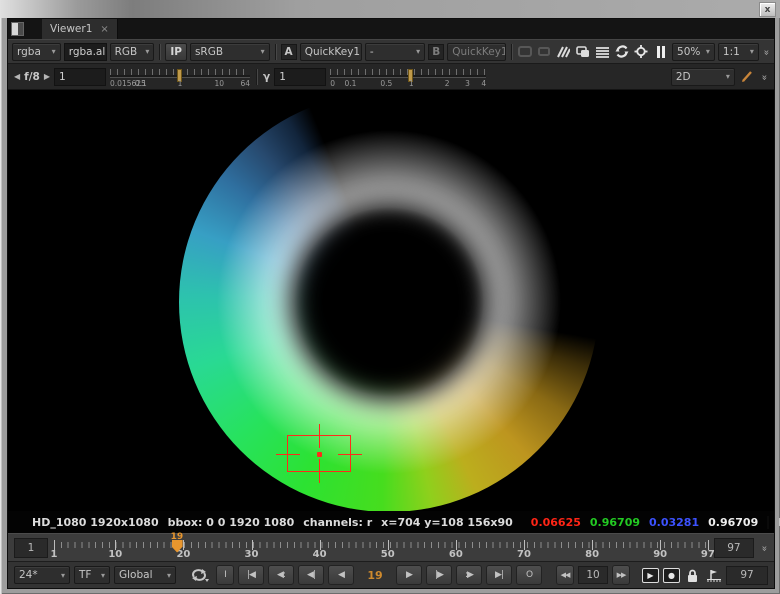  Describe the element at coordinates (707, 554) in the screenshot. I see `ruler-frame-label: 97` at that location.